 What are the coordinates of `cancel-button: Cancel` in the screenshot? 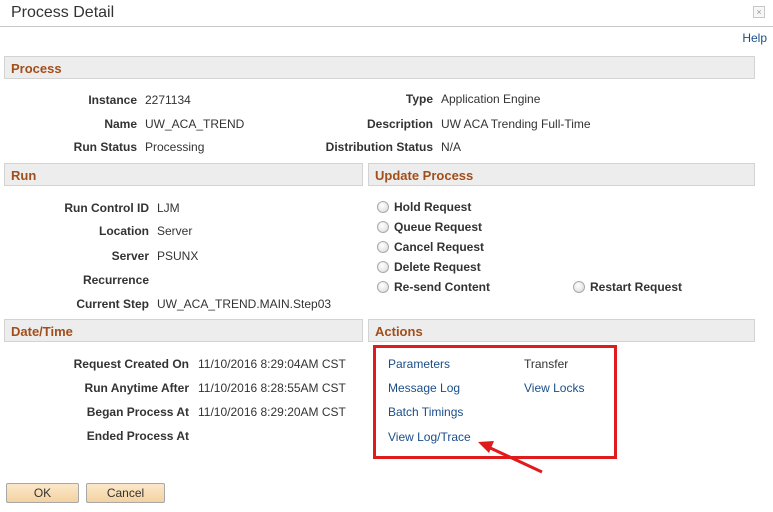 It's located at (125, 493).